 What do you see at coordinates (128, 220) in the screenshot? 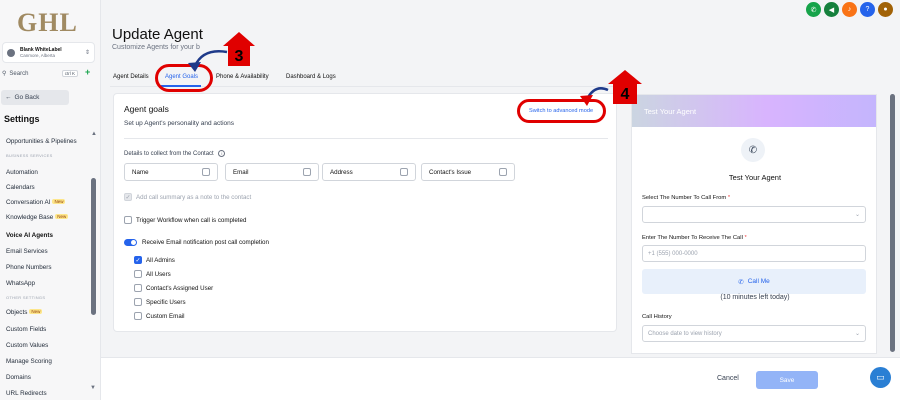
I see `trigger-workflow-checkbox` at bounding box center [128, 220].